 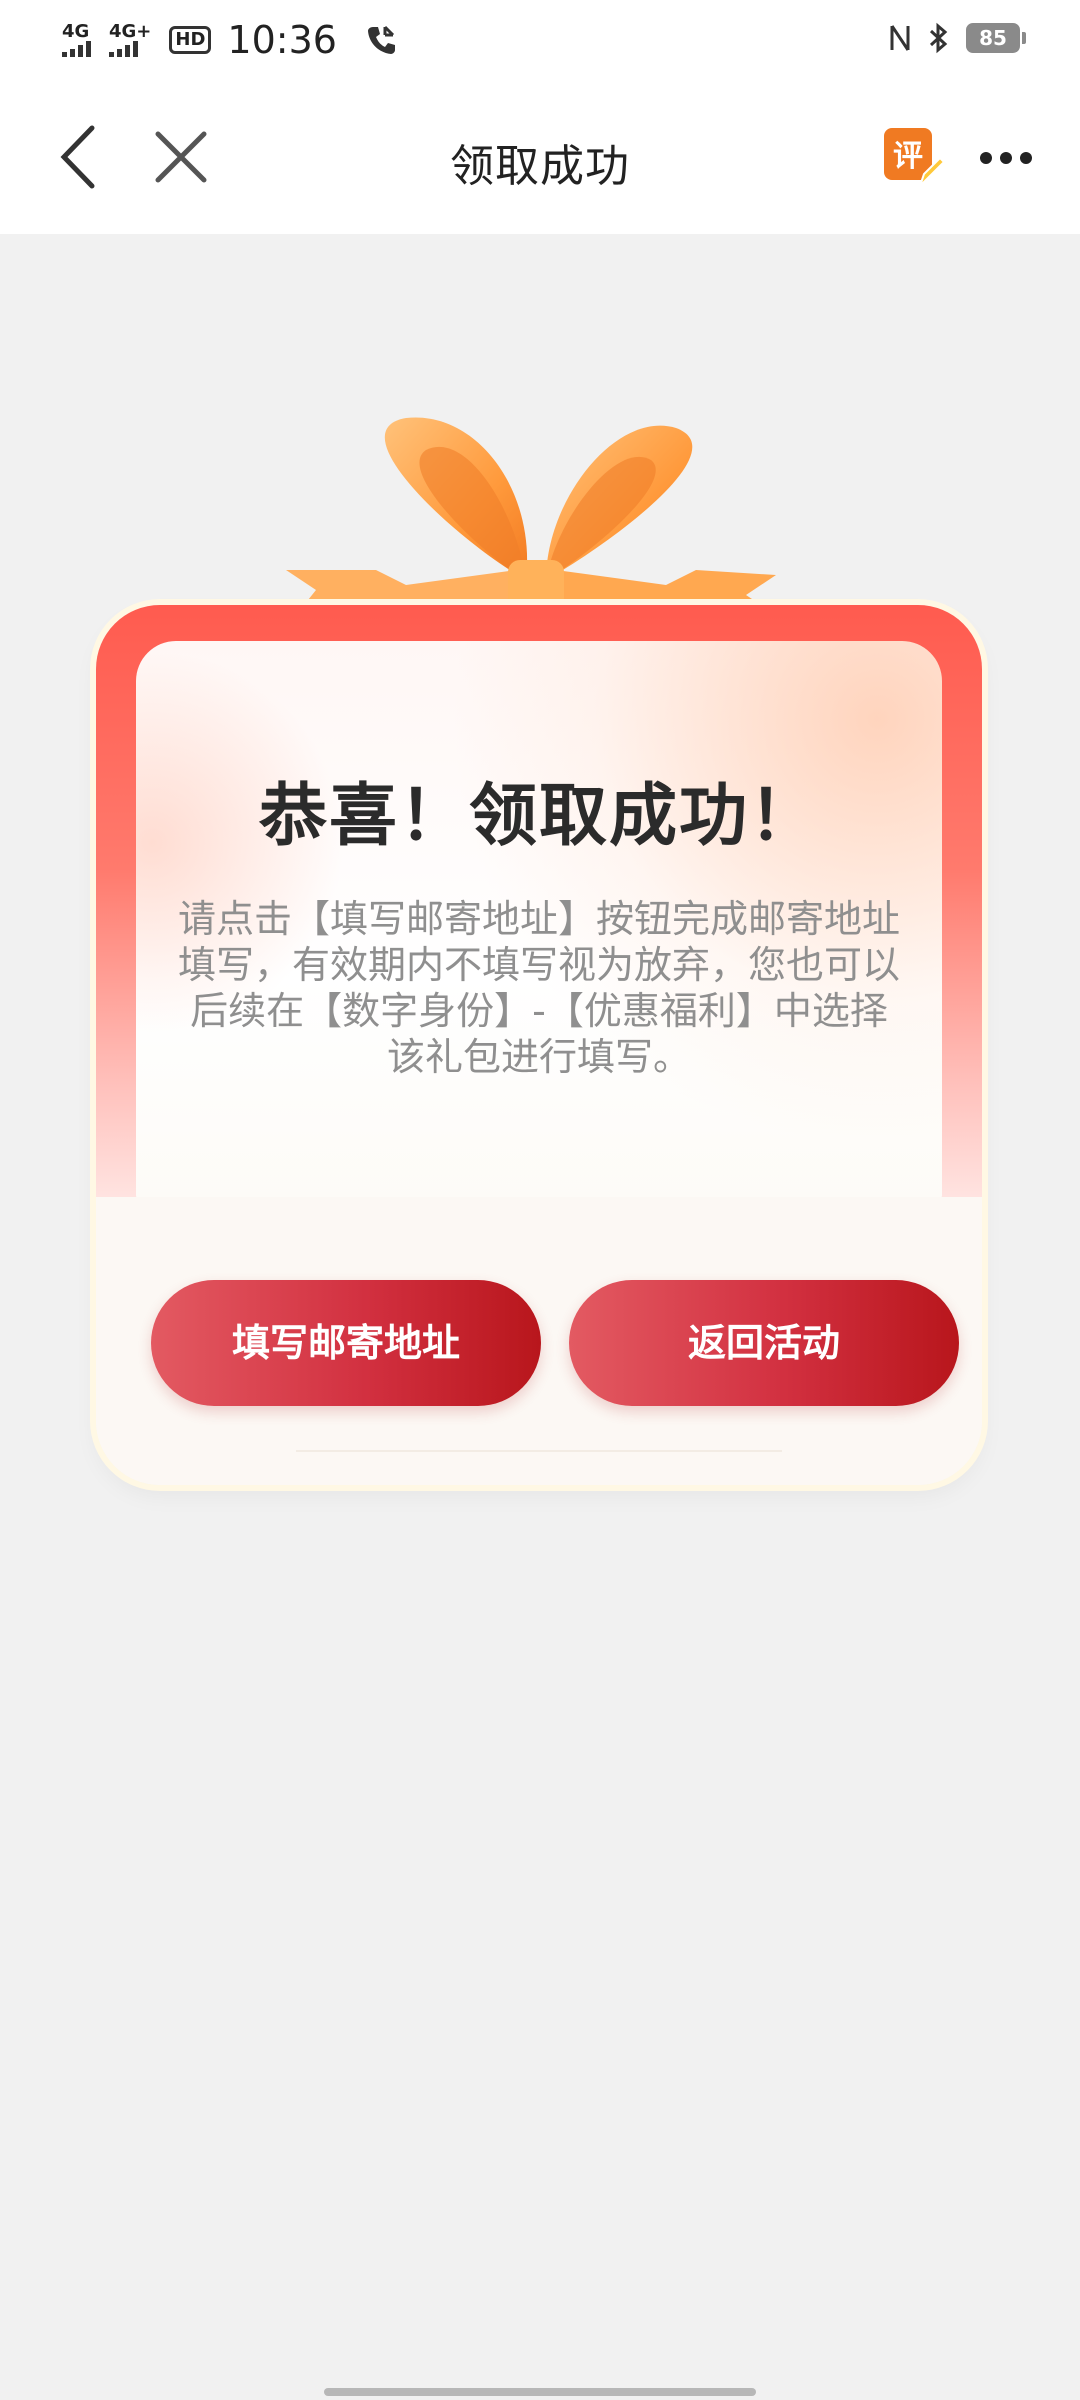 What do you see at coordinates (996, 38) in the screenshot?
I see `battery-icon: 85` at bounding box center [996, 38].